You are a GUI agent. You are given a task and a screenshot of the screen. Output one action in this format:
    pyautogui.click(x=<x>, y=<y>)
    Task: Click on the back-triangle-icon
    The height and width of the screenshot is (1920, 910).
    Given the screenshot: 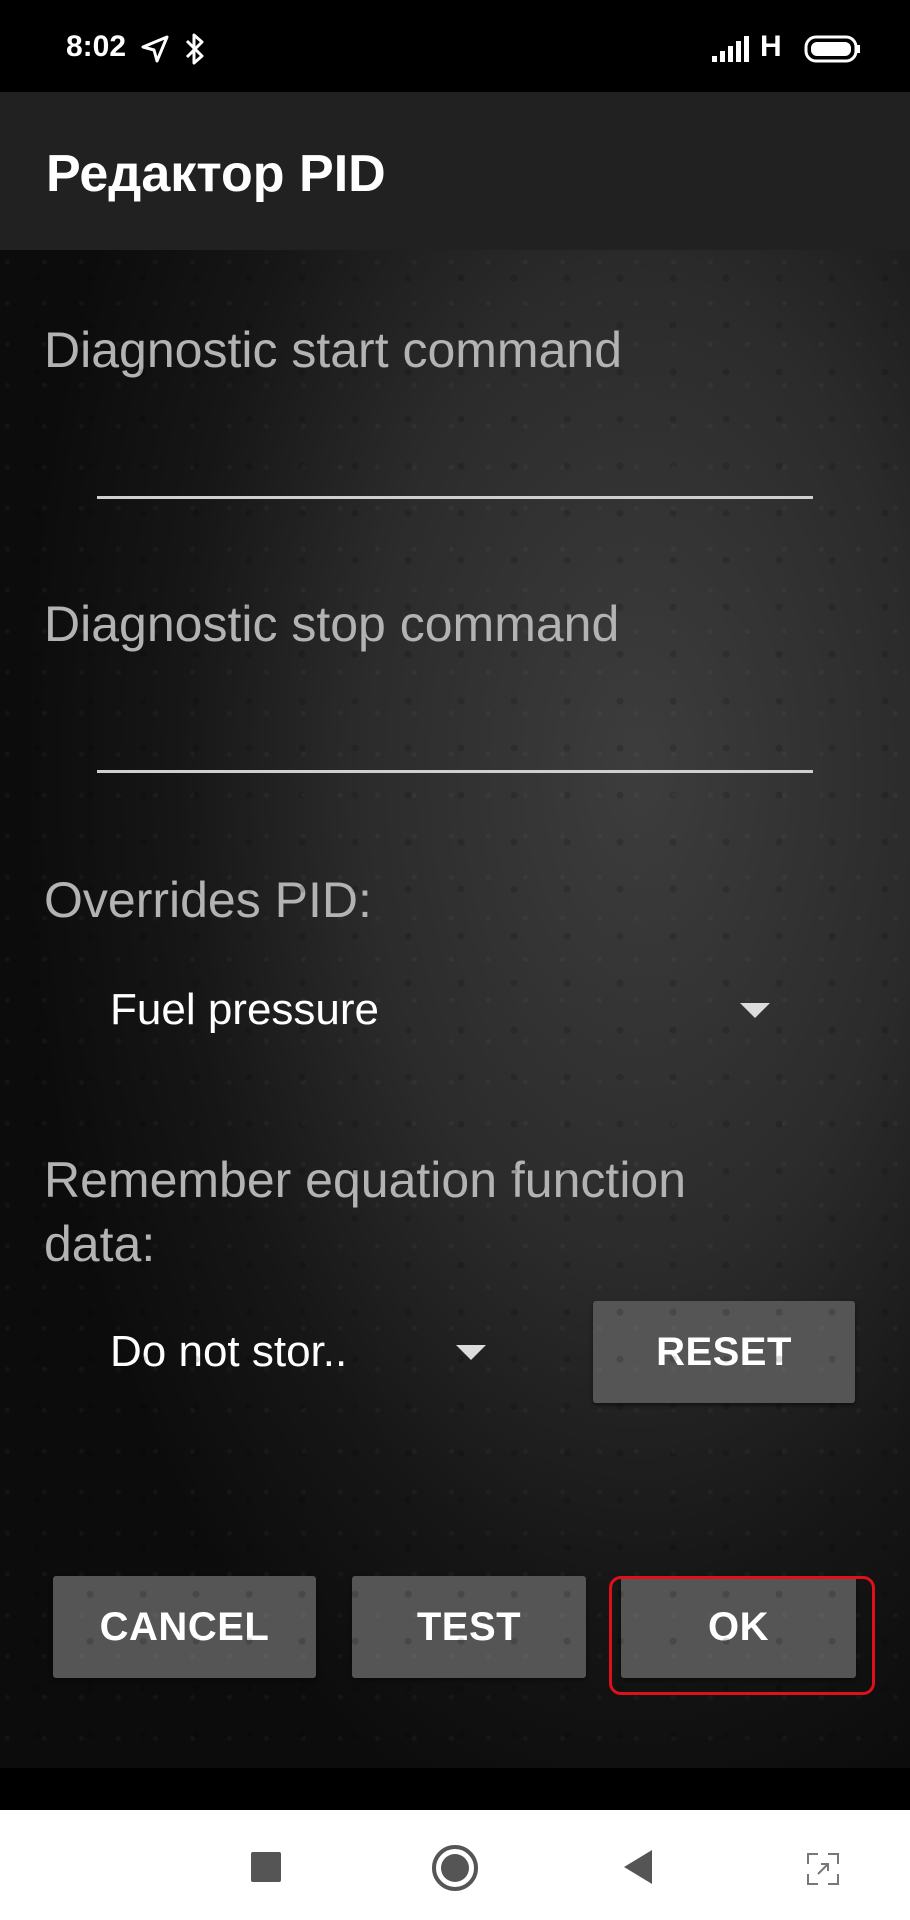 What is the action you would take?
    pyautogui.click(x=639, y=1867)
    